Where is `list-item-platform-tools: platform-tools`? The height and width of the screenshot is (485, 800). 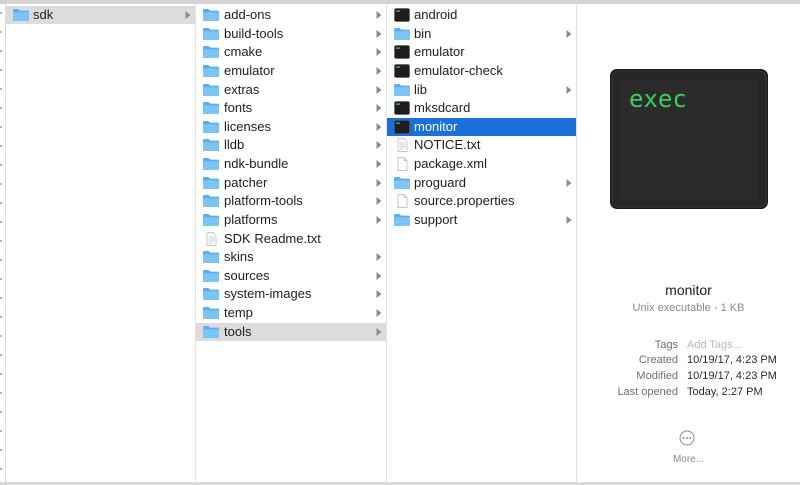
list-item-platform-tools: platform-tools is located at coordinates (291, 201).